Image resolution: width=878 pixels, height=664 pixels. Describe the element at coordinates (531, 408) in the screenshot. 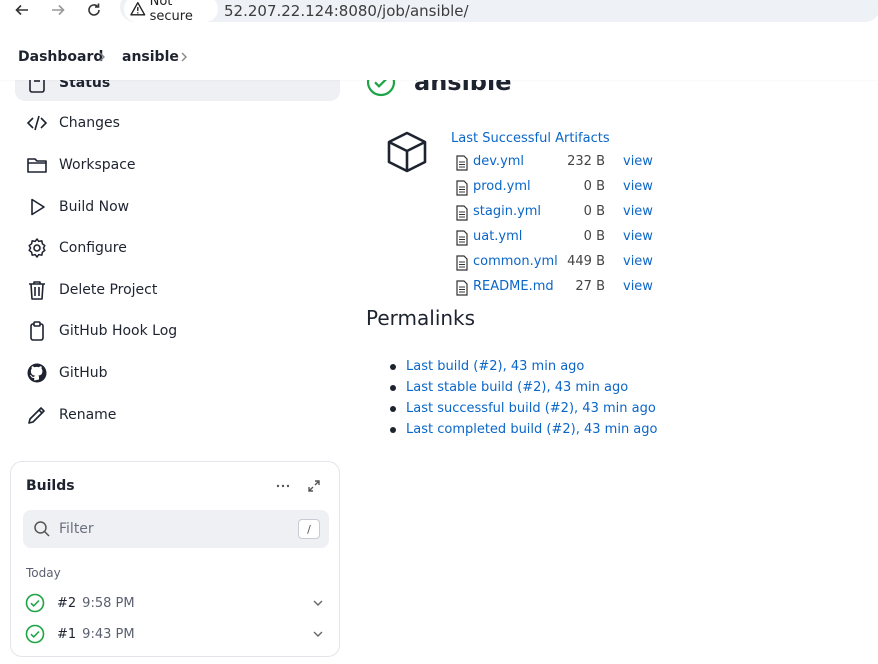

I see `permalink-last-successful-build: Last successful build (#2), 43 min ago` at that location.